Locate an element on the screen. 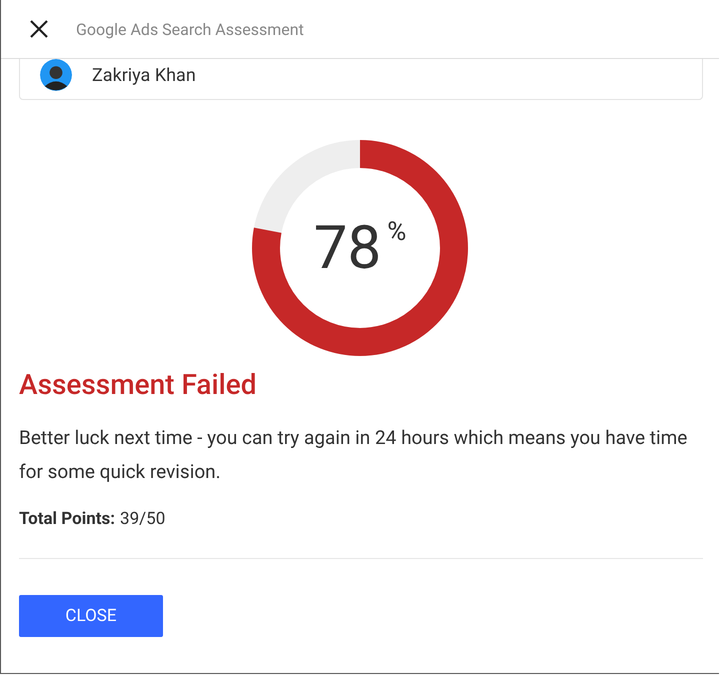  dialog-title: Google Ads Search Assessment is located at coordinates (190, 29).